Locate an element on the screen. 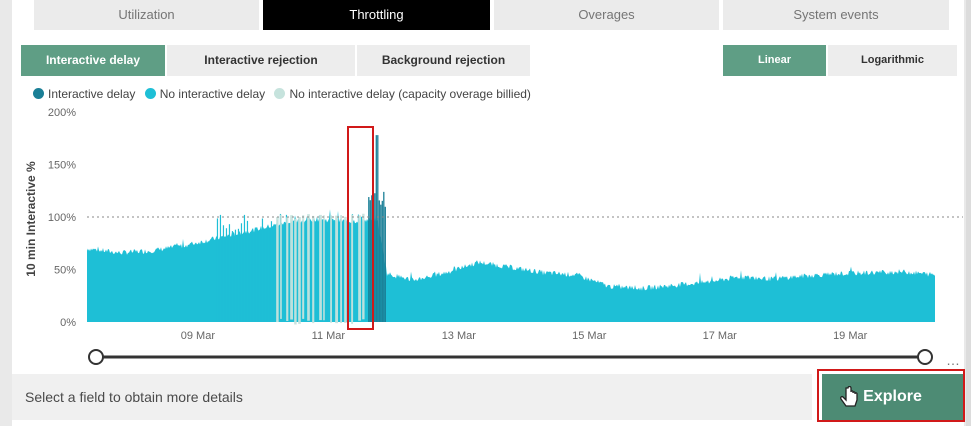 The width and height of the screenshot is (971, 426). scale-linear-button: Linear is located at coordinates (774, 60).